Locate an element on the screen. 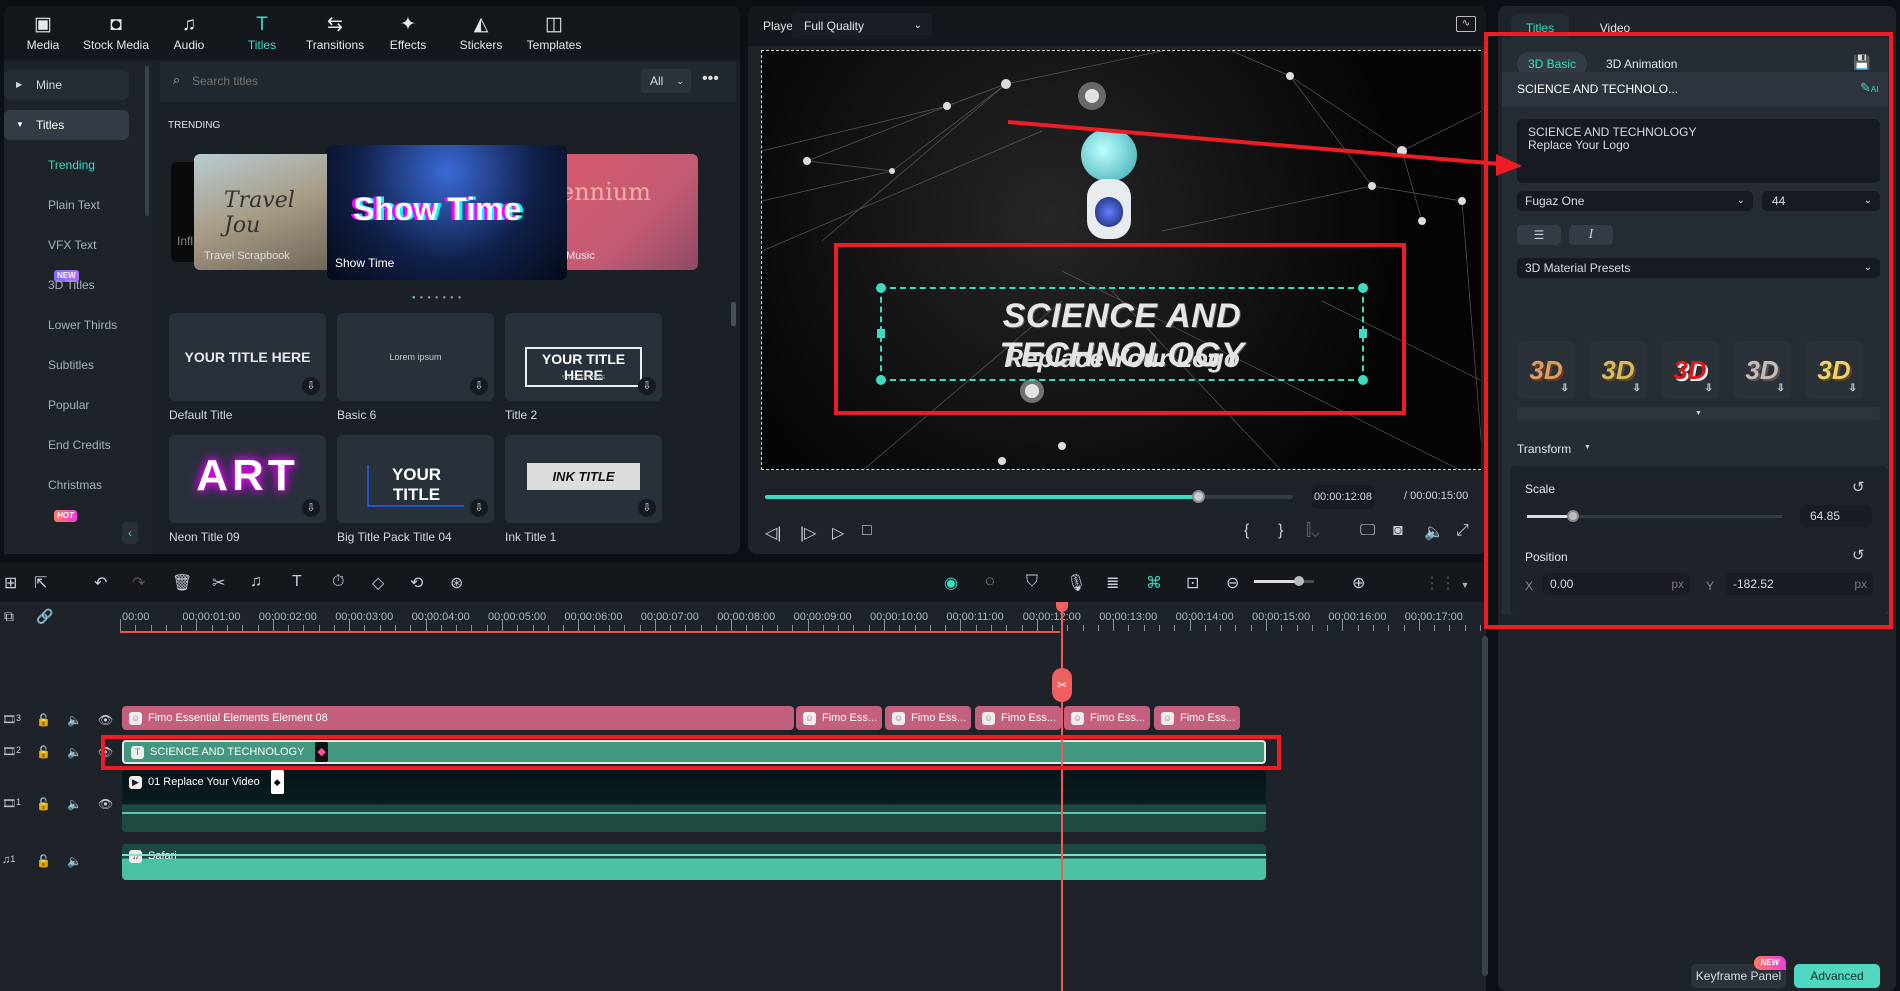 Image resolution: width=1900 pixels, height=991 pixels. scale-slider-knob is located at coordinates (1573, 516).